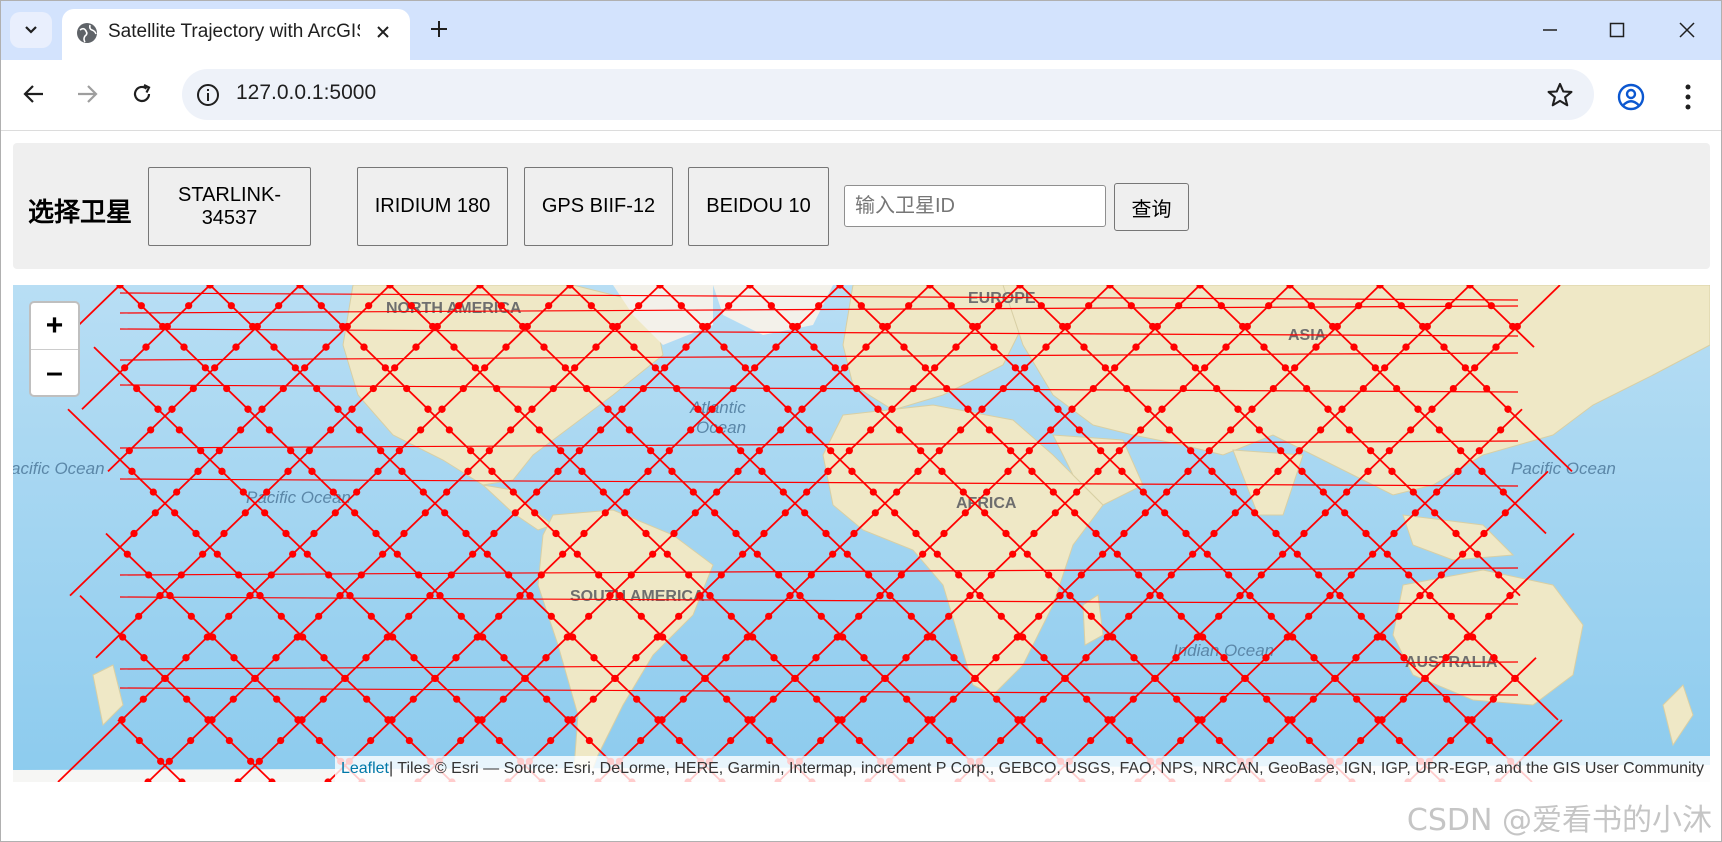 This screenshot has width=1722, height=842. Describe the element at coordinates (432, 206) in the screenshot. I see `satellite-button-iridium: IRIDIUM 180` at that location.